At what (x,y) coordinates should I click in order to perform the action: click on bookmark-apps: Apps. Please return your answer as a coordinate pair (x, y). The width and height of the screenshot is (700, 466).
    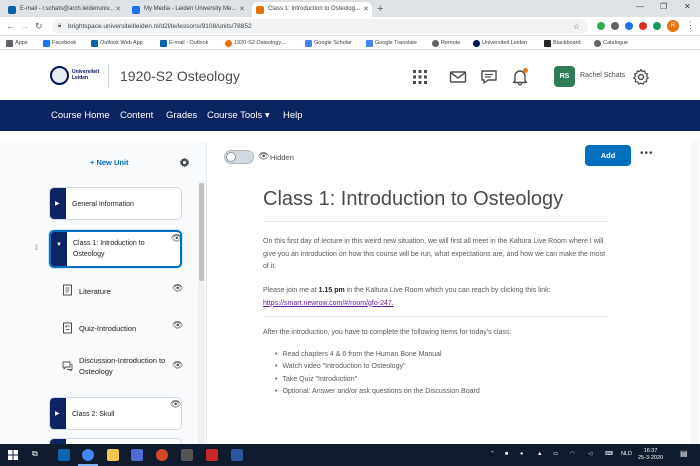
    Looking at the image, I should click on (17, 43).